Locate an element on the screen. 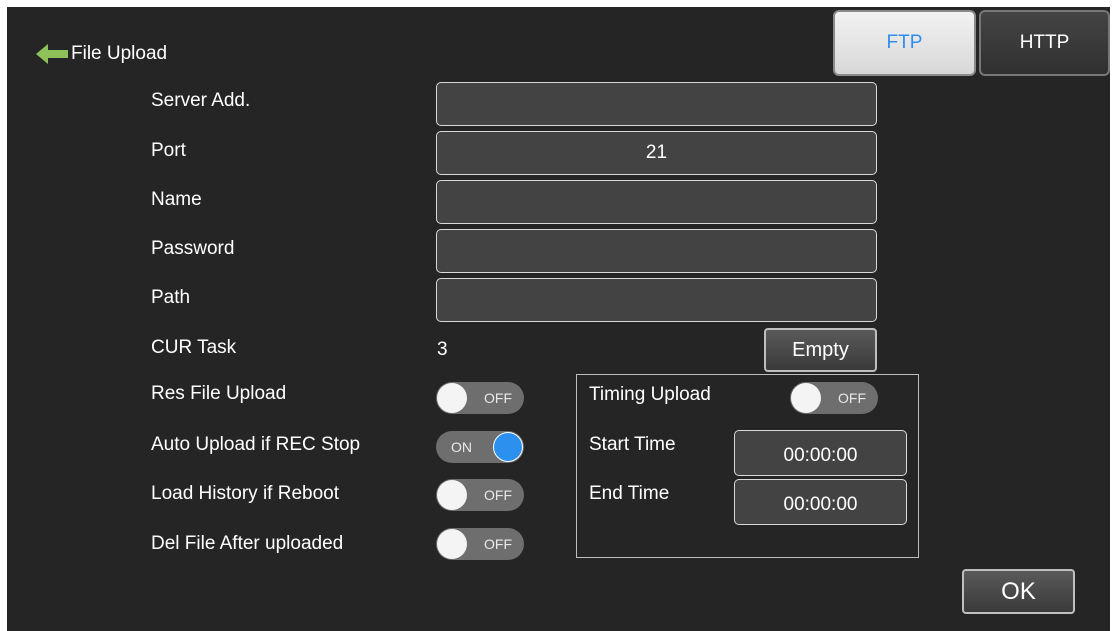 The height and width of the screenshot is (631, 1117). name-input is located at coordinates (656, 202).